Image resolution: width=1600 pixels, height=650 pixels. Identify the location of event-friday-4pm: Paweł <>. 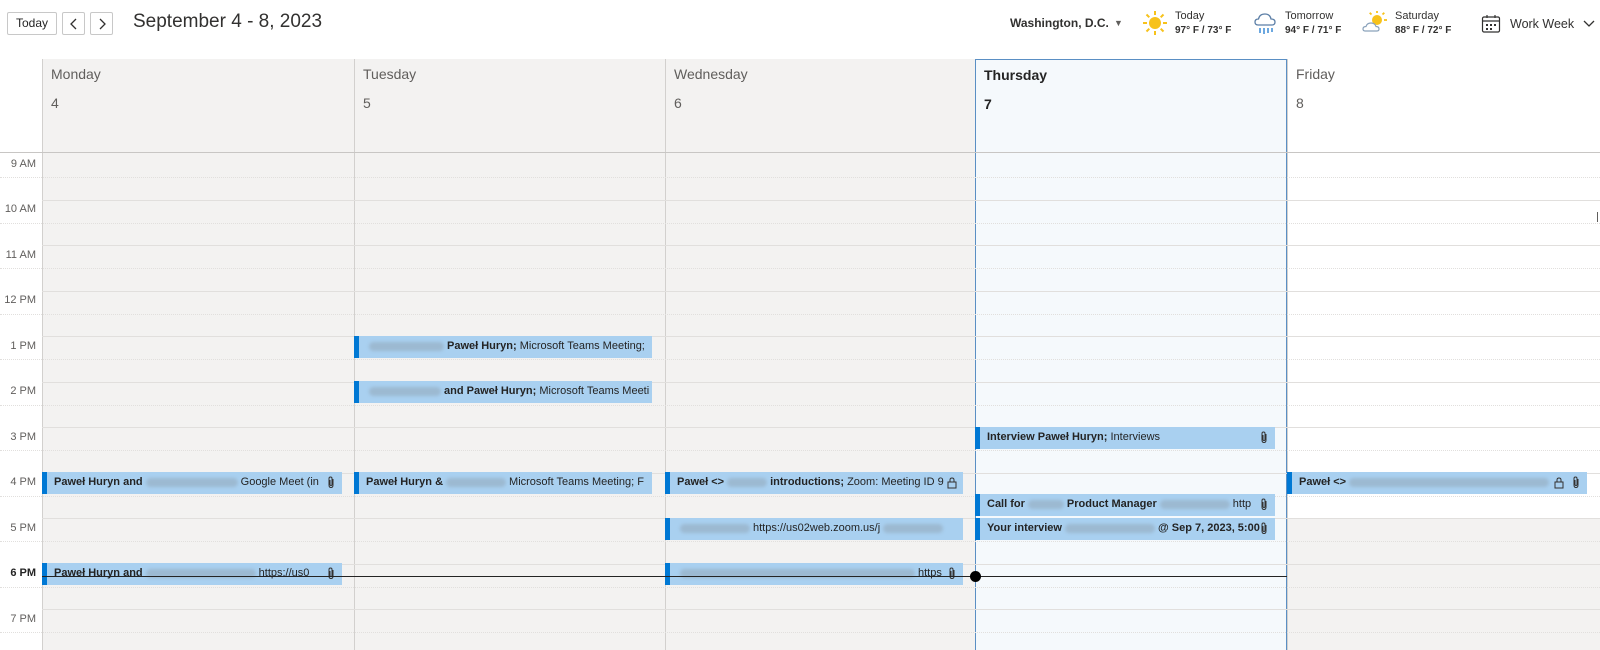
(1437, 483).